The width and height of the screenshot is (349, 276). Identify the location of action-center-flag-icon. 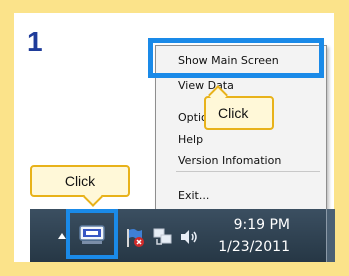
(135, 238).